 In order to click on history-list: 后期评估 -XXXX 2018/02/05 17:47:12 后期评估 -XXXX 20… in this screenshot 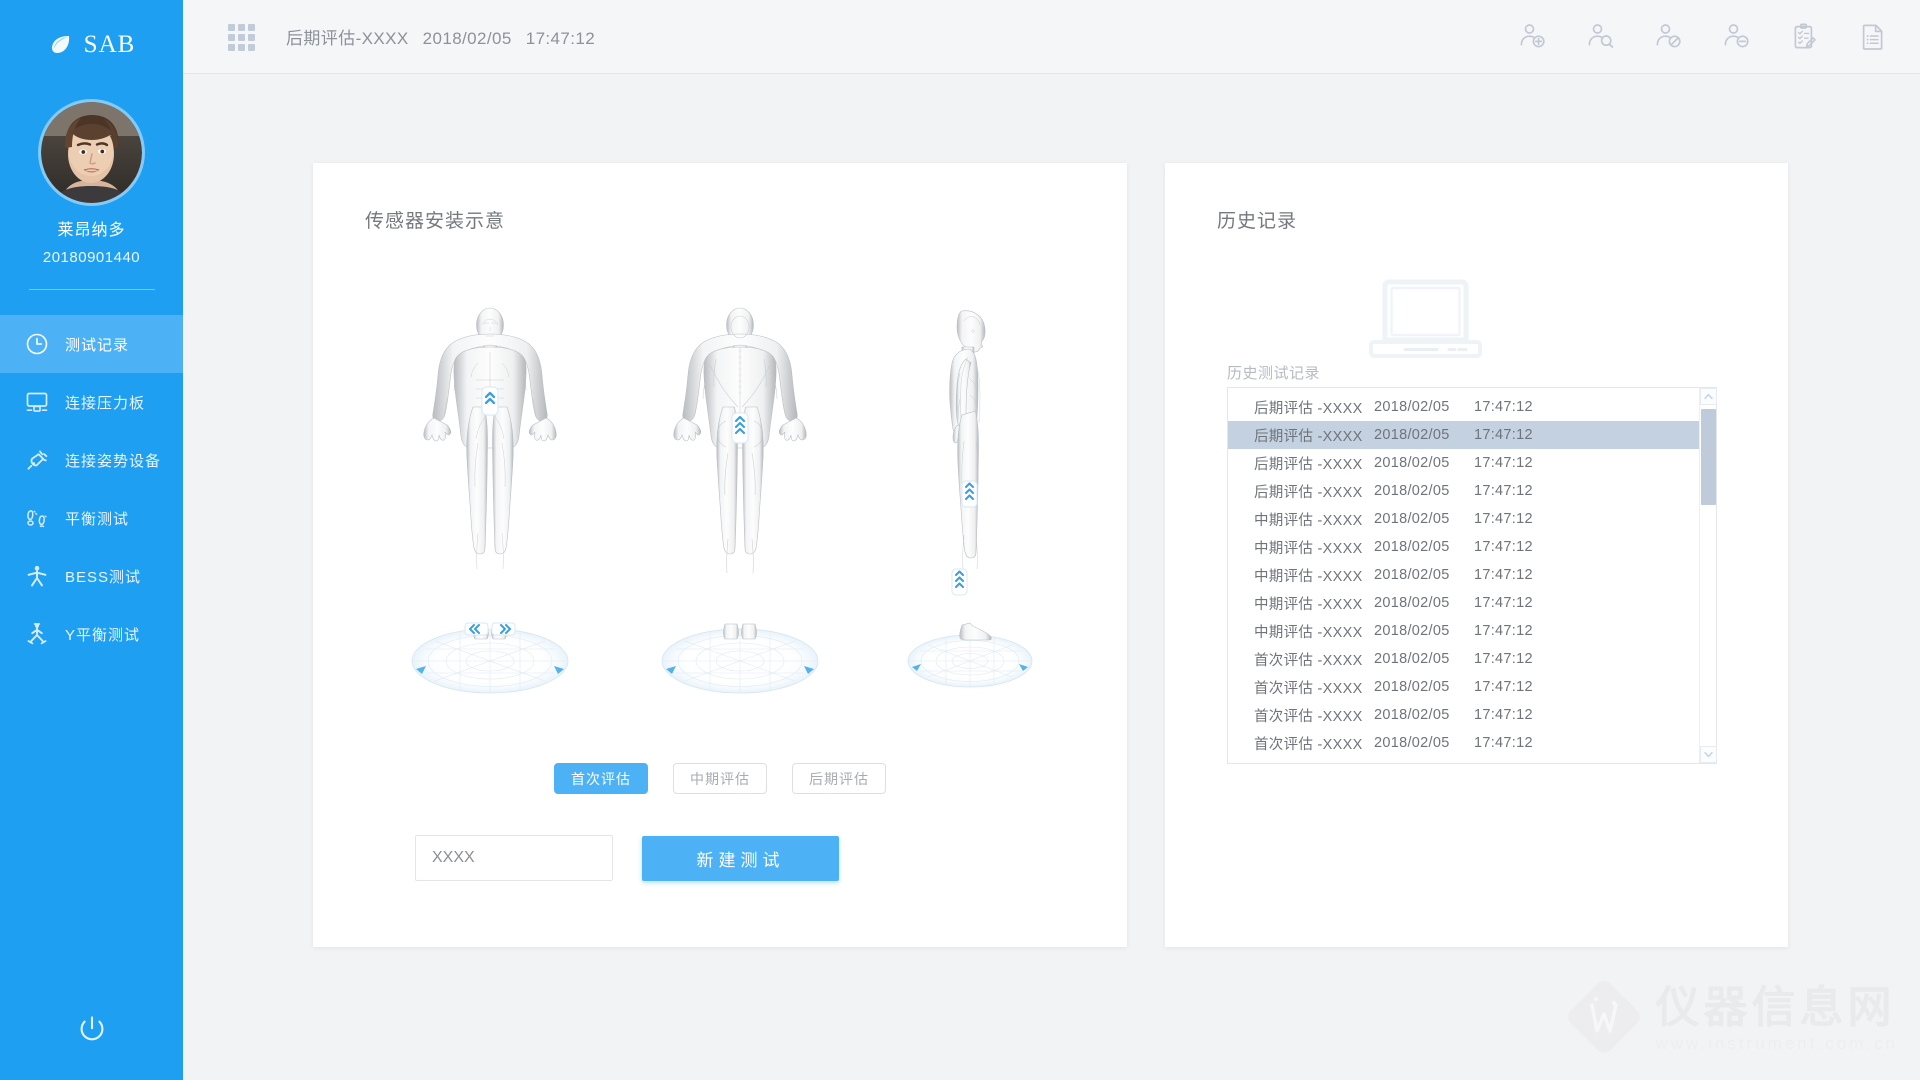, I will do `click(1463, 575)`.